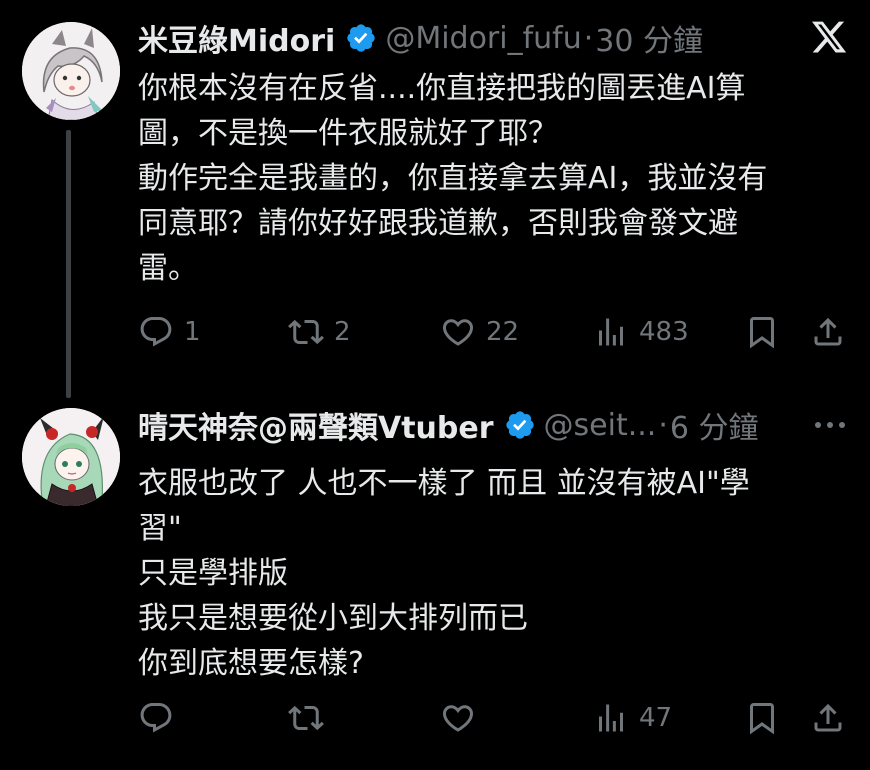 The image size is (870, 770). Describe the element at coordinates (714, 425) in the screenshot. I see `timestamp: 6 分鐘` at that location.